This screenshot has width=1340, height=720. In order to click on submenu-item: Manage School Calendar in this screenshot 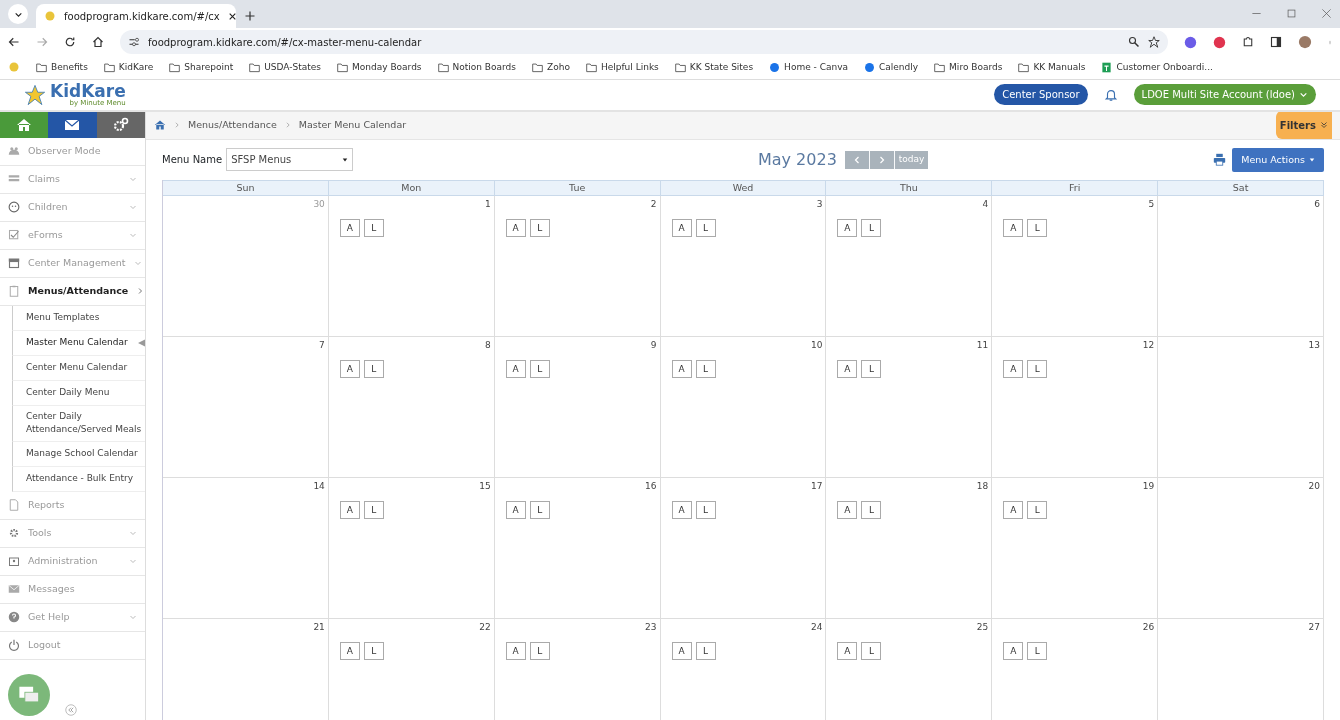, I will do `click(78, 454)`.